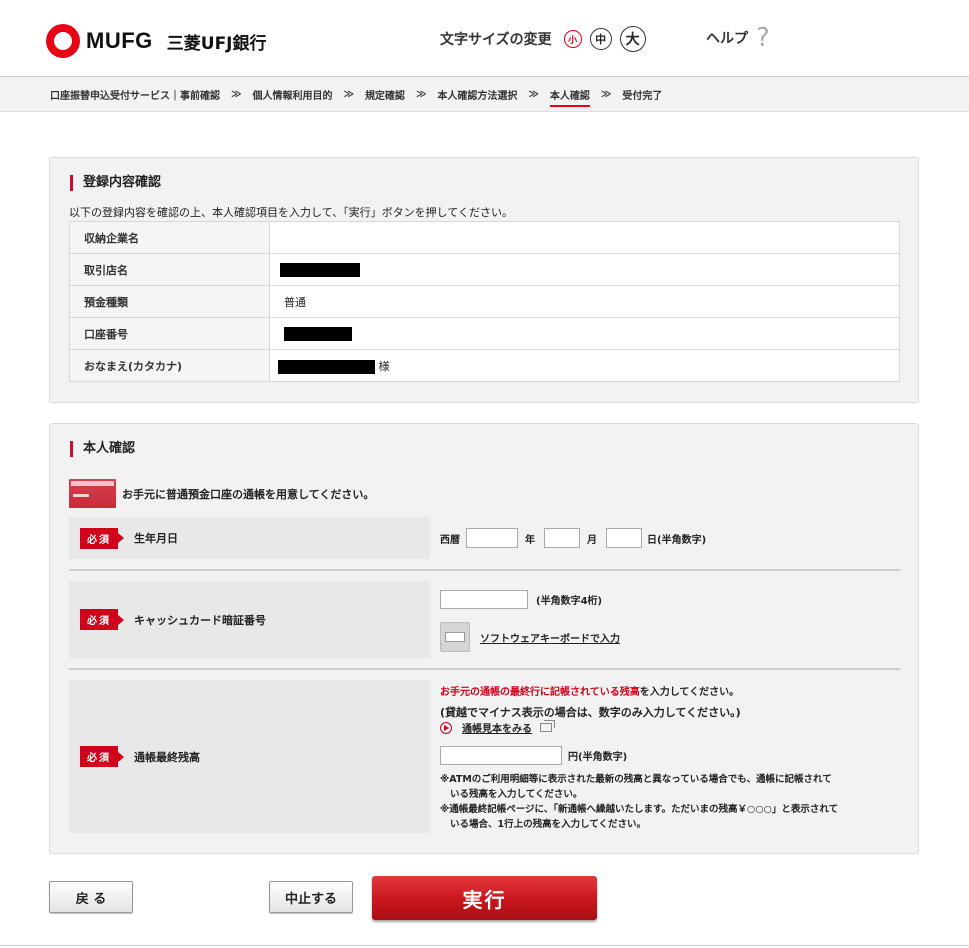 The height and width of the screenshot is (948, 969). I want to click on row-label-account-number: 口座番号, so click(169, 333).